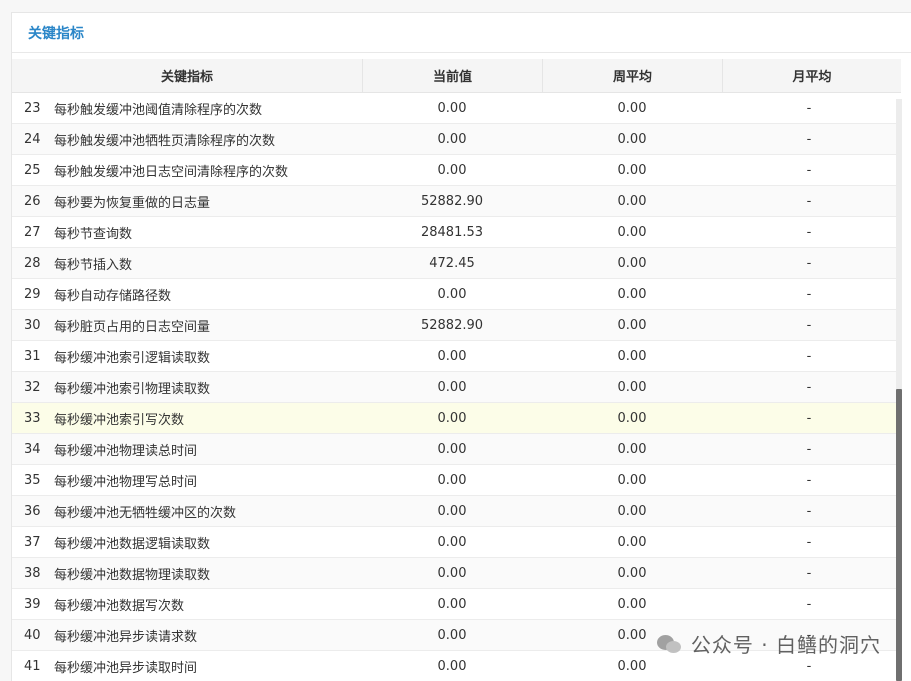 The image size is (911, 681). I want to click on table-row: 36 每秒缓冲池无牺牲缓冲区的次数 0.00 0.00 -, so click(454, 511).